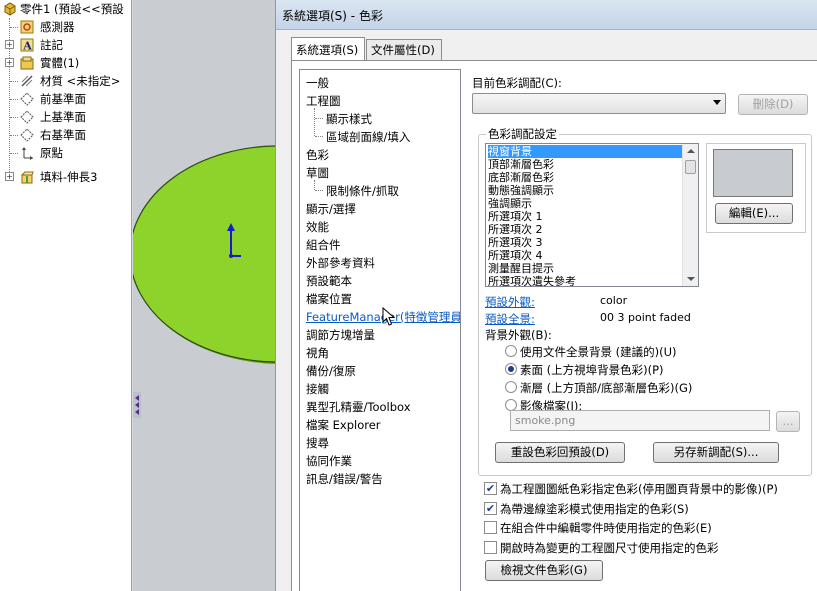 The image size is (817, 591). I want to click on view-document-colors-button: 檢視文件色彩(G), so click(544, 570).